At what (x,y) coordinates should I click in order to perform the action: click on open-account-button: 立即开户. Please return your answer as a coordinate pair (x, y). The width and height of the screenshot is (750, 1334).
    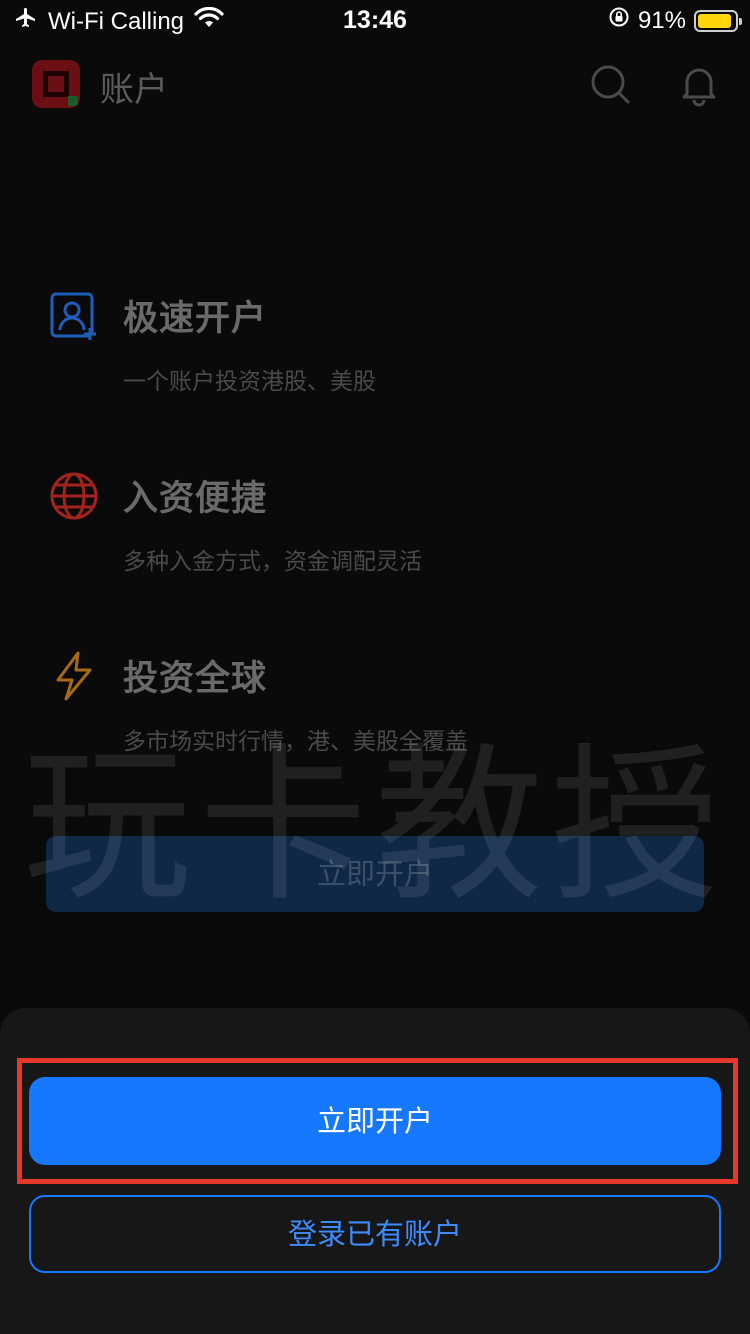
    Looking at the image, I should click on (375, 1121).